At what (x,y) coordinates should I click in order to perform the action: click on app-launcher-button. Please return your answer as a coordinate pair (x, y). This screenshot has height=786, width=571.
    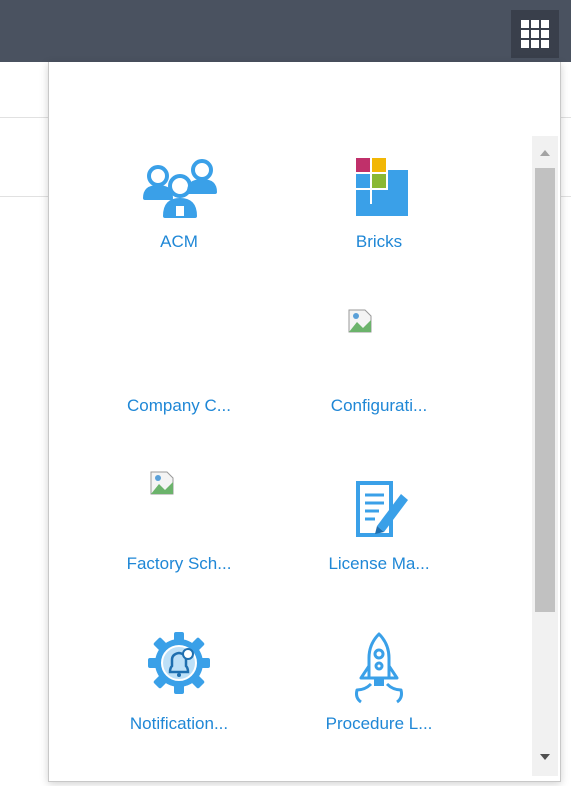
    Looking at the image, I should click on (535, 34).